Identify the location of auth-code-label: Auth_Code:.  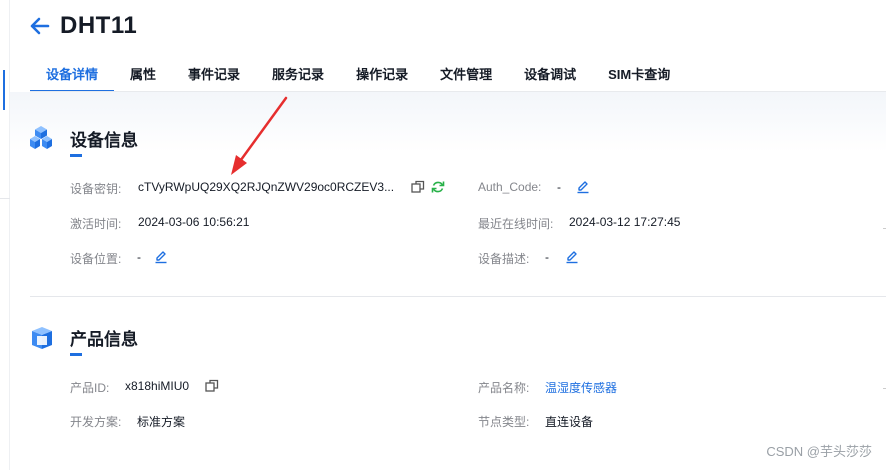
(510, 187).